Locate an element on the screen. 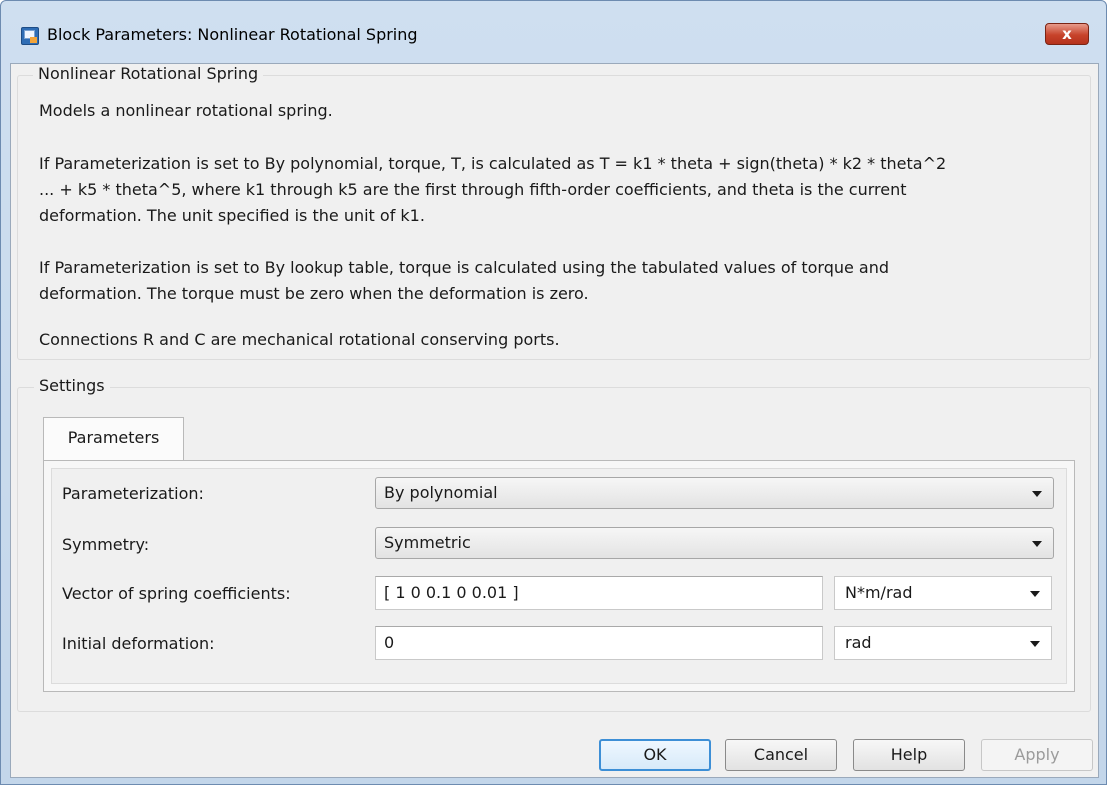 The width and height of the screenshot is (1107, 785). spring-coefficients-input: [ 1 0 0.1 0 0.01 ] is located at coordinates (599, 593).